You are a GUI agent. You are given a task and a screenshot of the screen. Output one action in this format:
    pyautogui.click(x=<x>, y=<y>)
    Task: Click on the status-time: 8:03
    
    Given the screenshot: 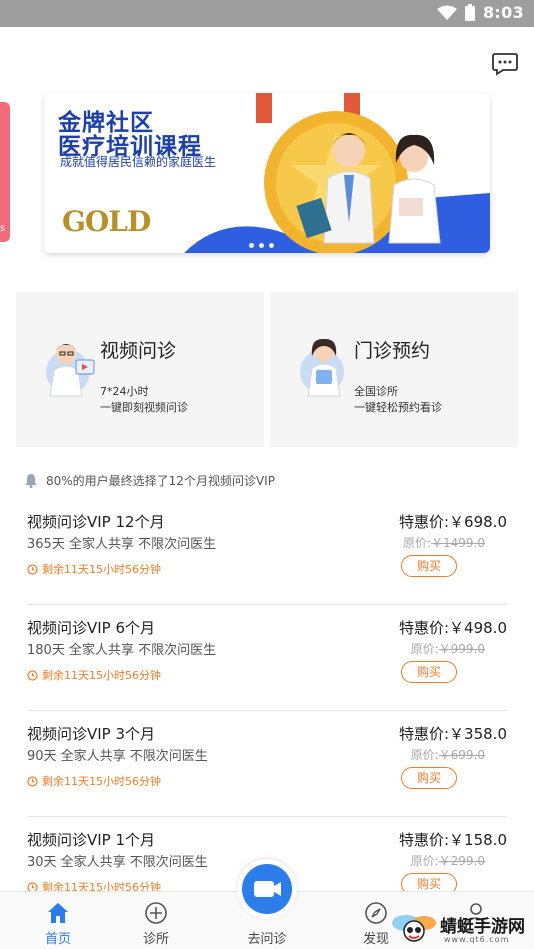 What is the action you would take?
    pyautogui.click(x=503, y=12)
    